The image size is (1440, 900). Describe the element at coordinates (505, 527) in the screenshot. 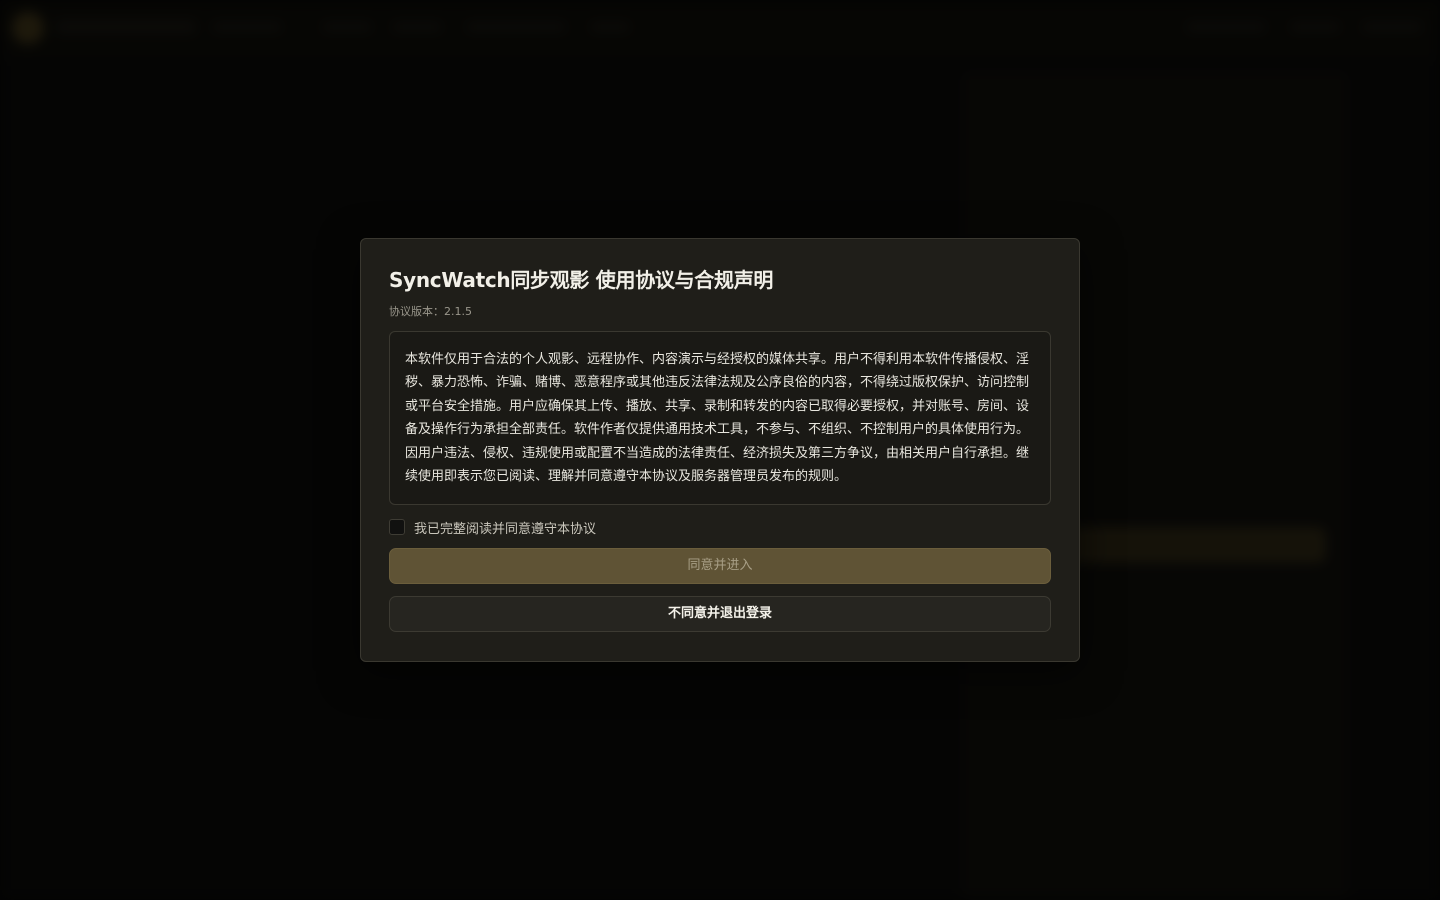

I see `consent-label: 我已完整阅读并同意遵守本协议` at that location.